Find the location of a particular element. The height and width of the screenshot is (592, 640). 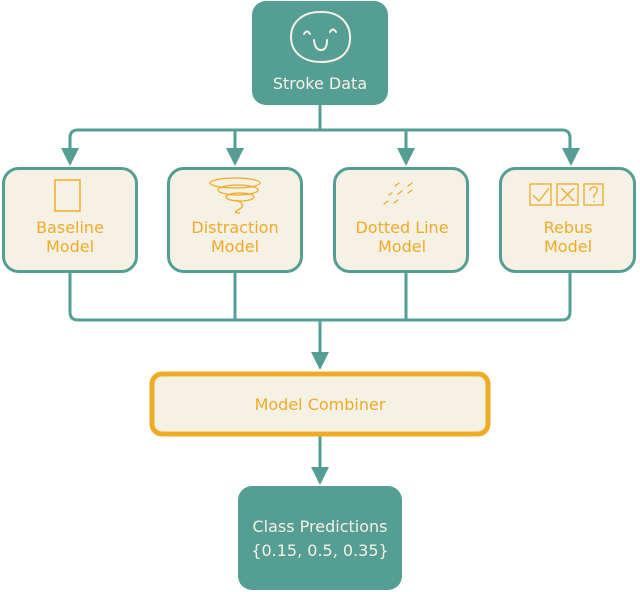

class-predictions-values: {0.15, 0.5, 0.35} is located at coordinates (319, 550).